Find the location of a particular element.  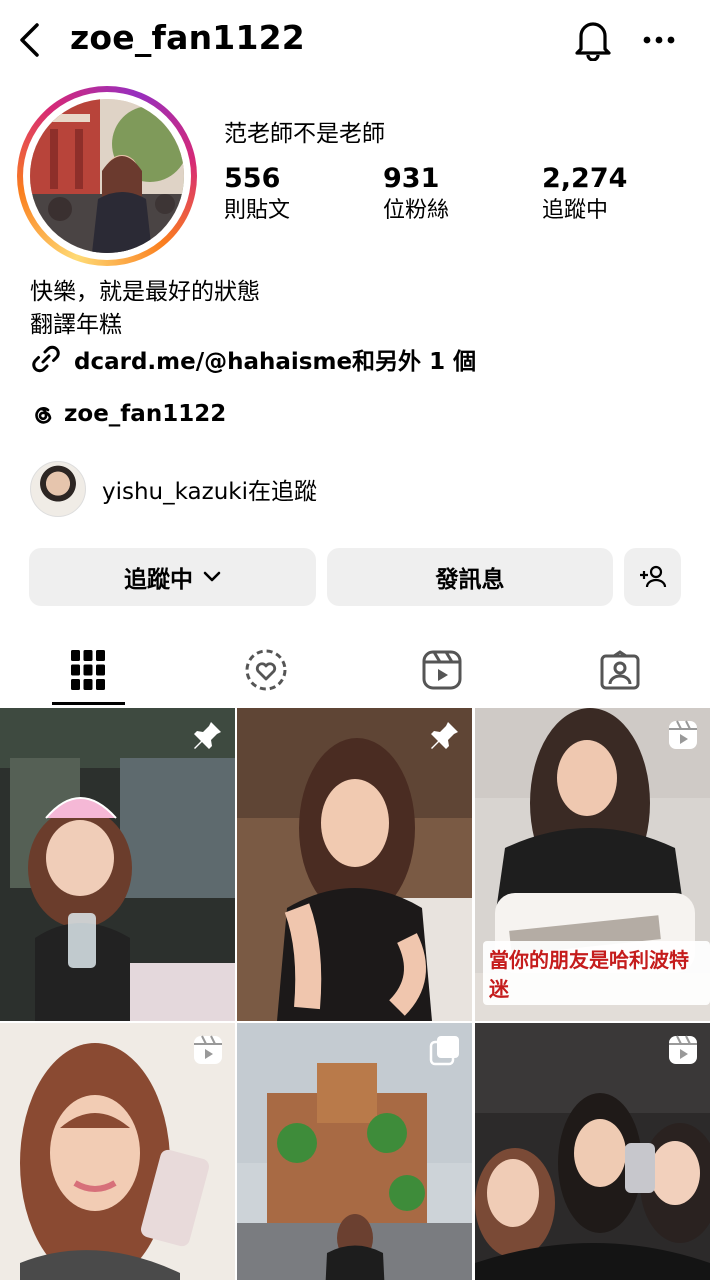

story-ring is located at coordinates (107, 176).